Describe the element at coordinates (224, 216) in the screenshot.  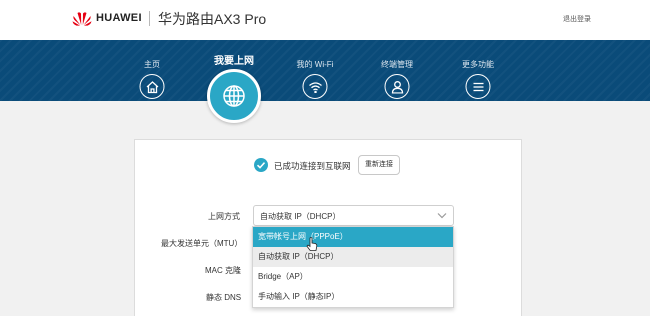
I see `connection-type-label: 上网方式` at that location.